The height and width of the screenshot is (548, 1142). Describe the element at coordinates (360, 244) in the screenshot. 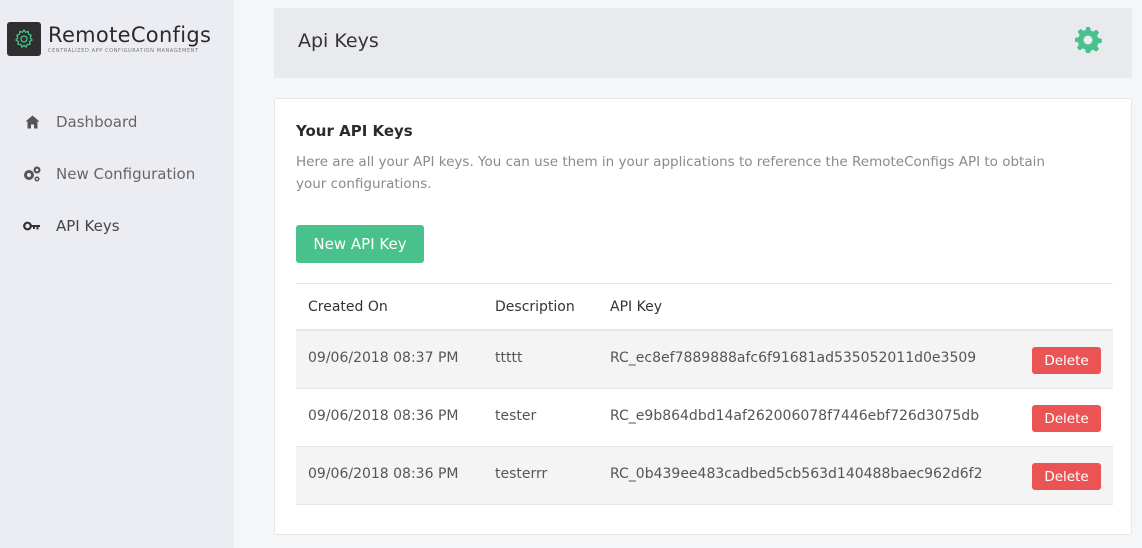

I see `new-api-key-button: New API Key` at that location.